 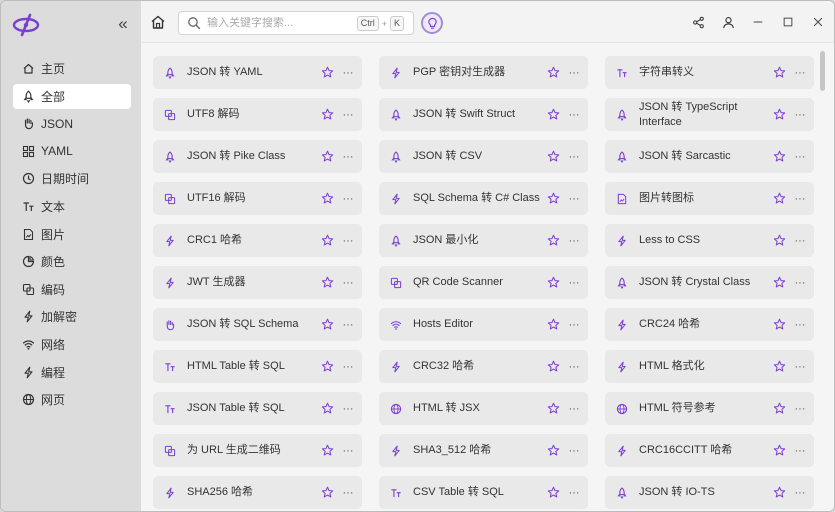 I want to click on tool-card: JSON Table 转 SQL ···, so click(x=257, y=408).